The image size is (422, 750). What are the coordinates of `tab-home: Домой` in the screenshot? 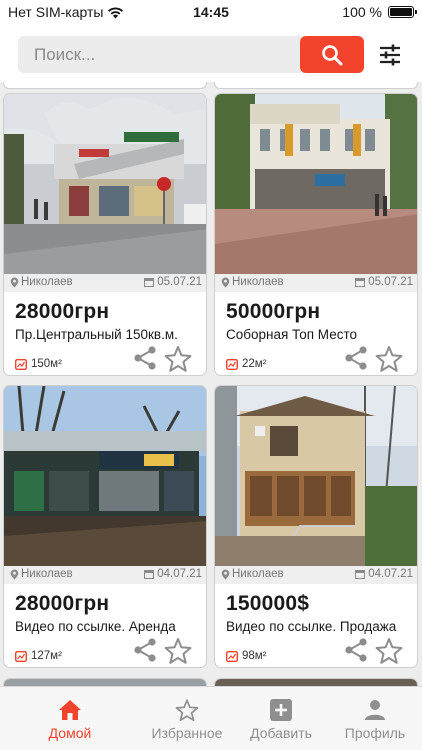 It's located at (70, 718).